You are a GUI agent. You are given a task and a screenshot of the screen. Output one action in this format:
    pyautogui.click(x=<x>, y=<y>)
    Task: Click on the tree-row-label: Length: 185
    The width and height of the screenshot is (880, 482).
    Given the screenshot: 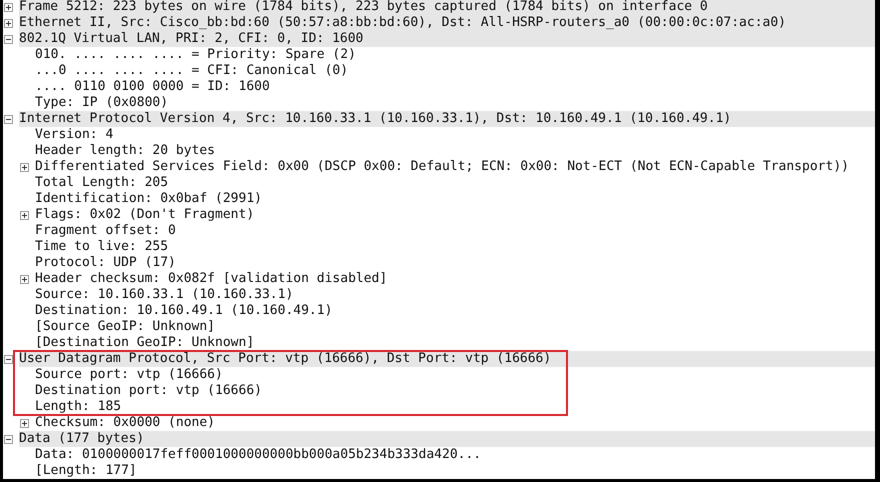 What is the action you would take?
    pyautogui.click(x=455, y=407)
    